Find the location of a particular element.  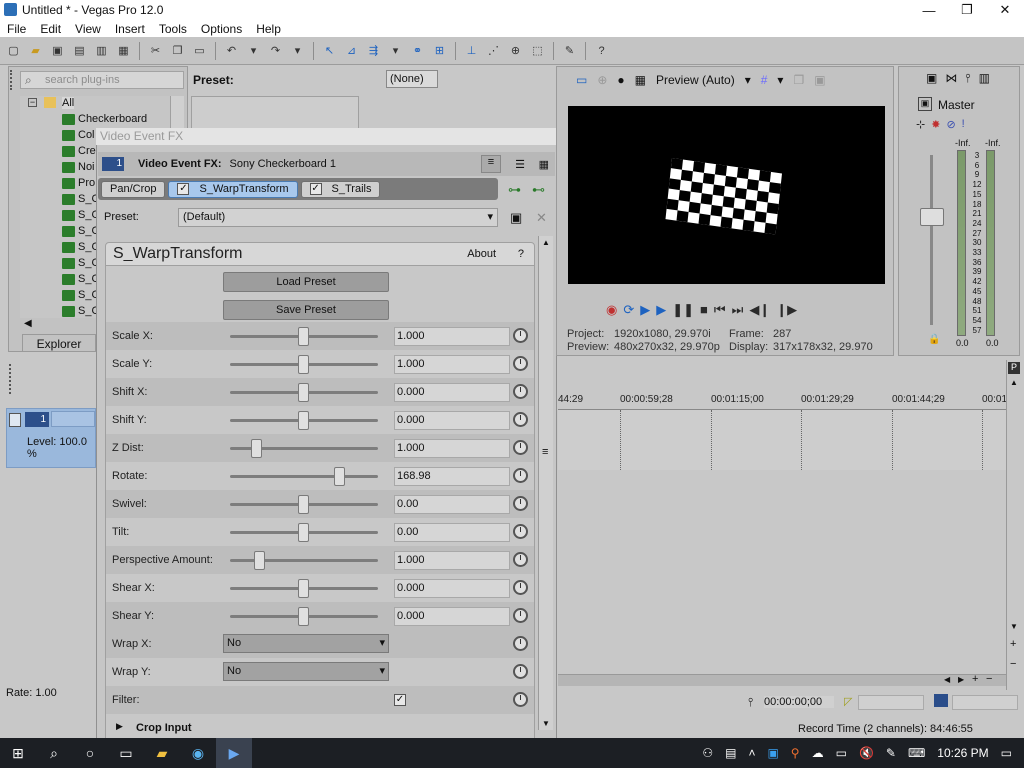

zoom-tool-icon: ⊕ is located at coordinates (515, 50).